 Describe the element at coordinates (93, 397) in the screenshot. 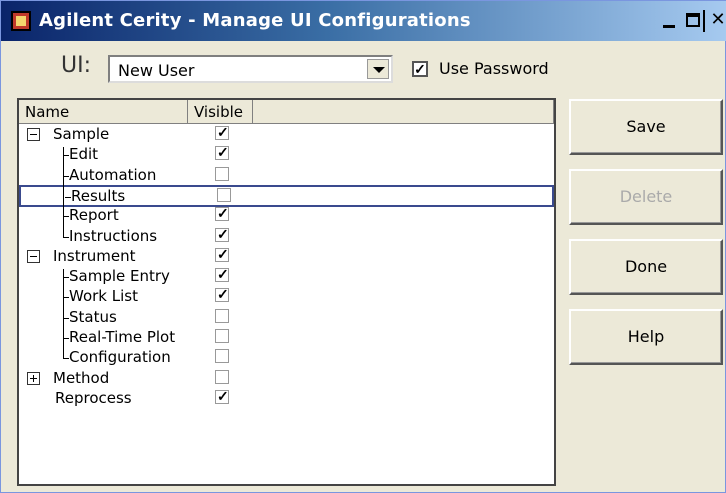

I see `tree-row-label: Reprocess` at that location.